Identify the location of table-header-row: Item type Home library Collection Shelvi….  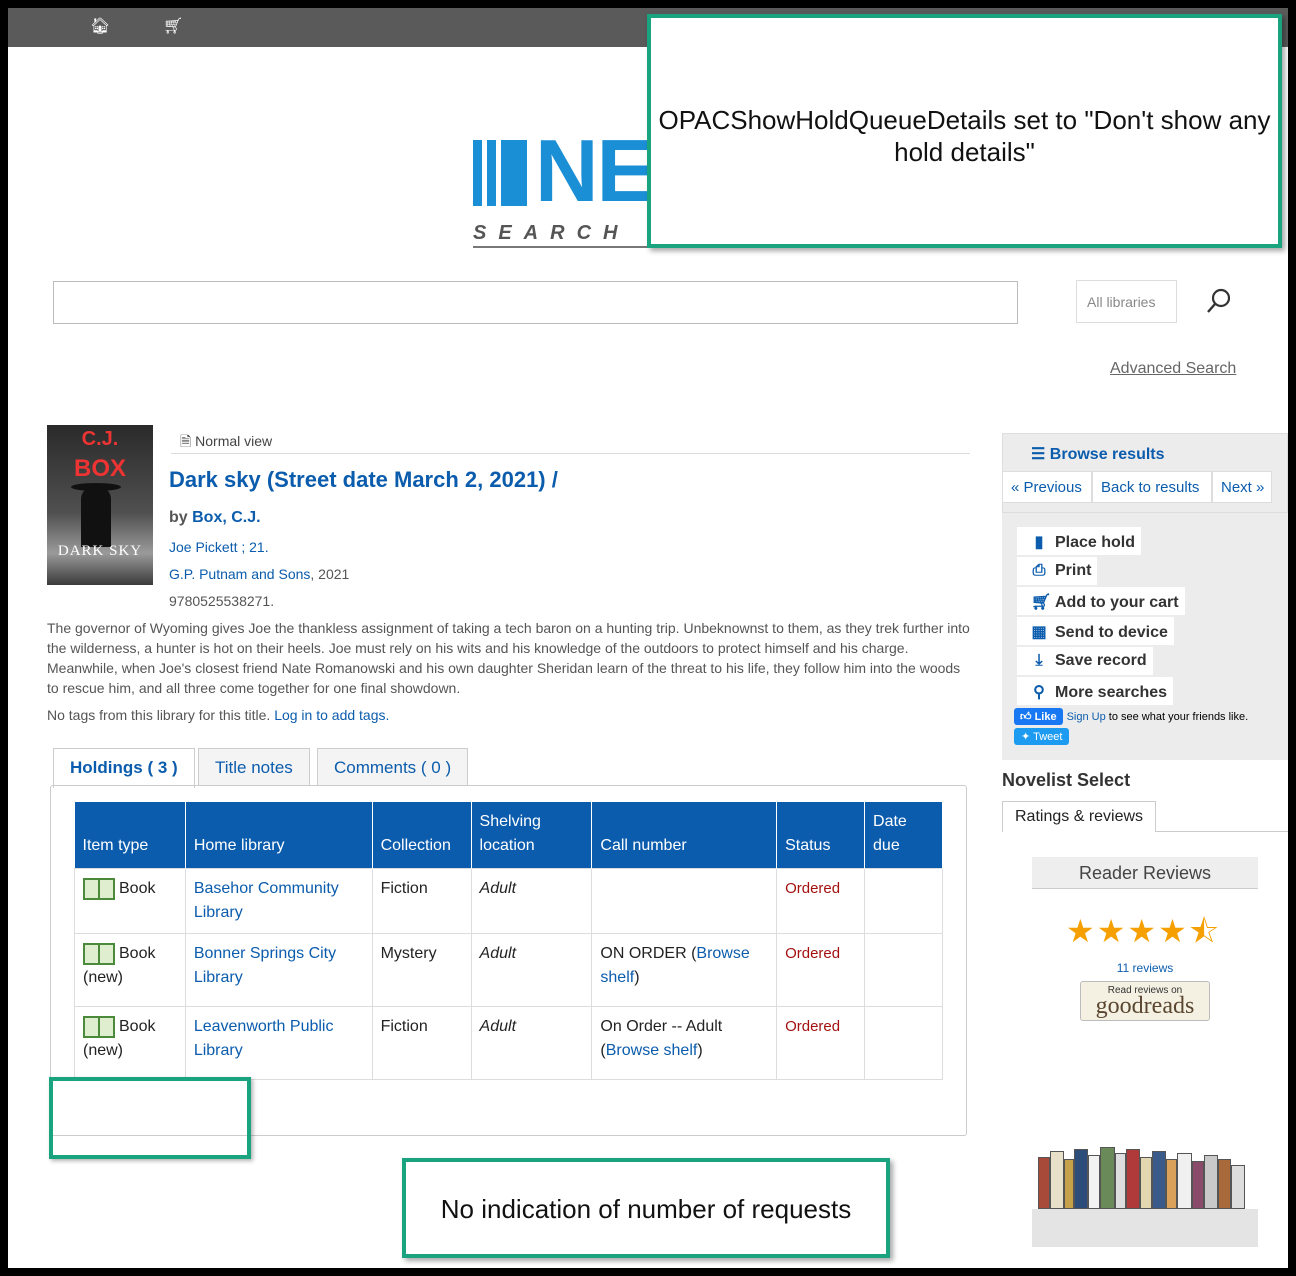
(508, 835).